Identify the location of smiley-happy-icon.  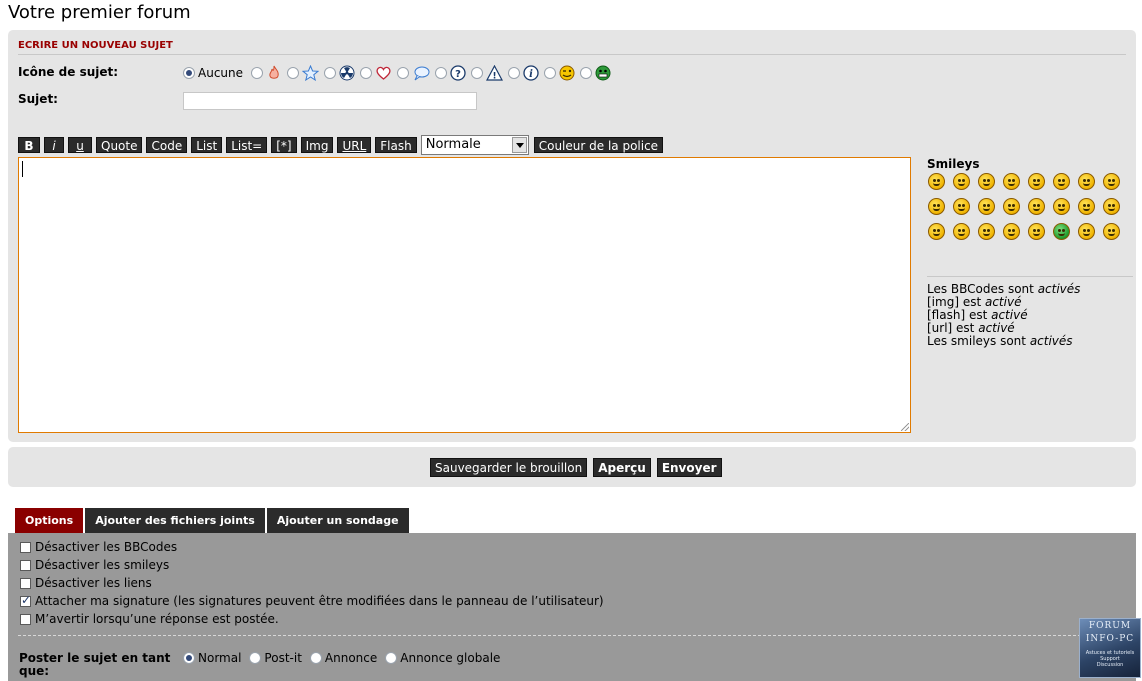
(961, 181).